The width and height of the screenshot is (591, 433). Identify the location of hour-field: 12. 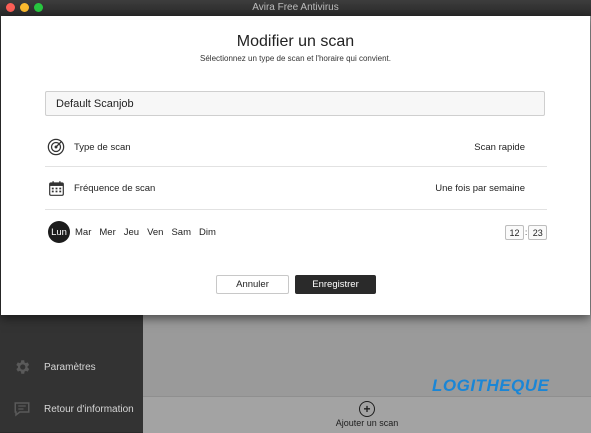
(514, 232).